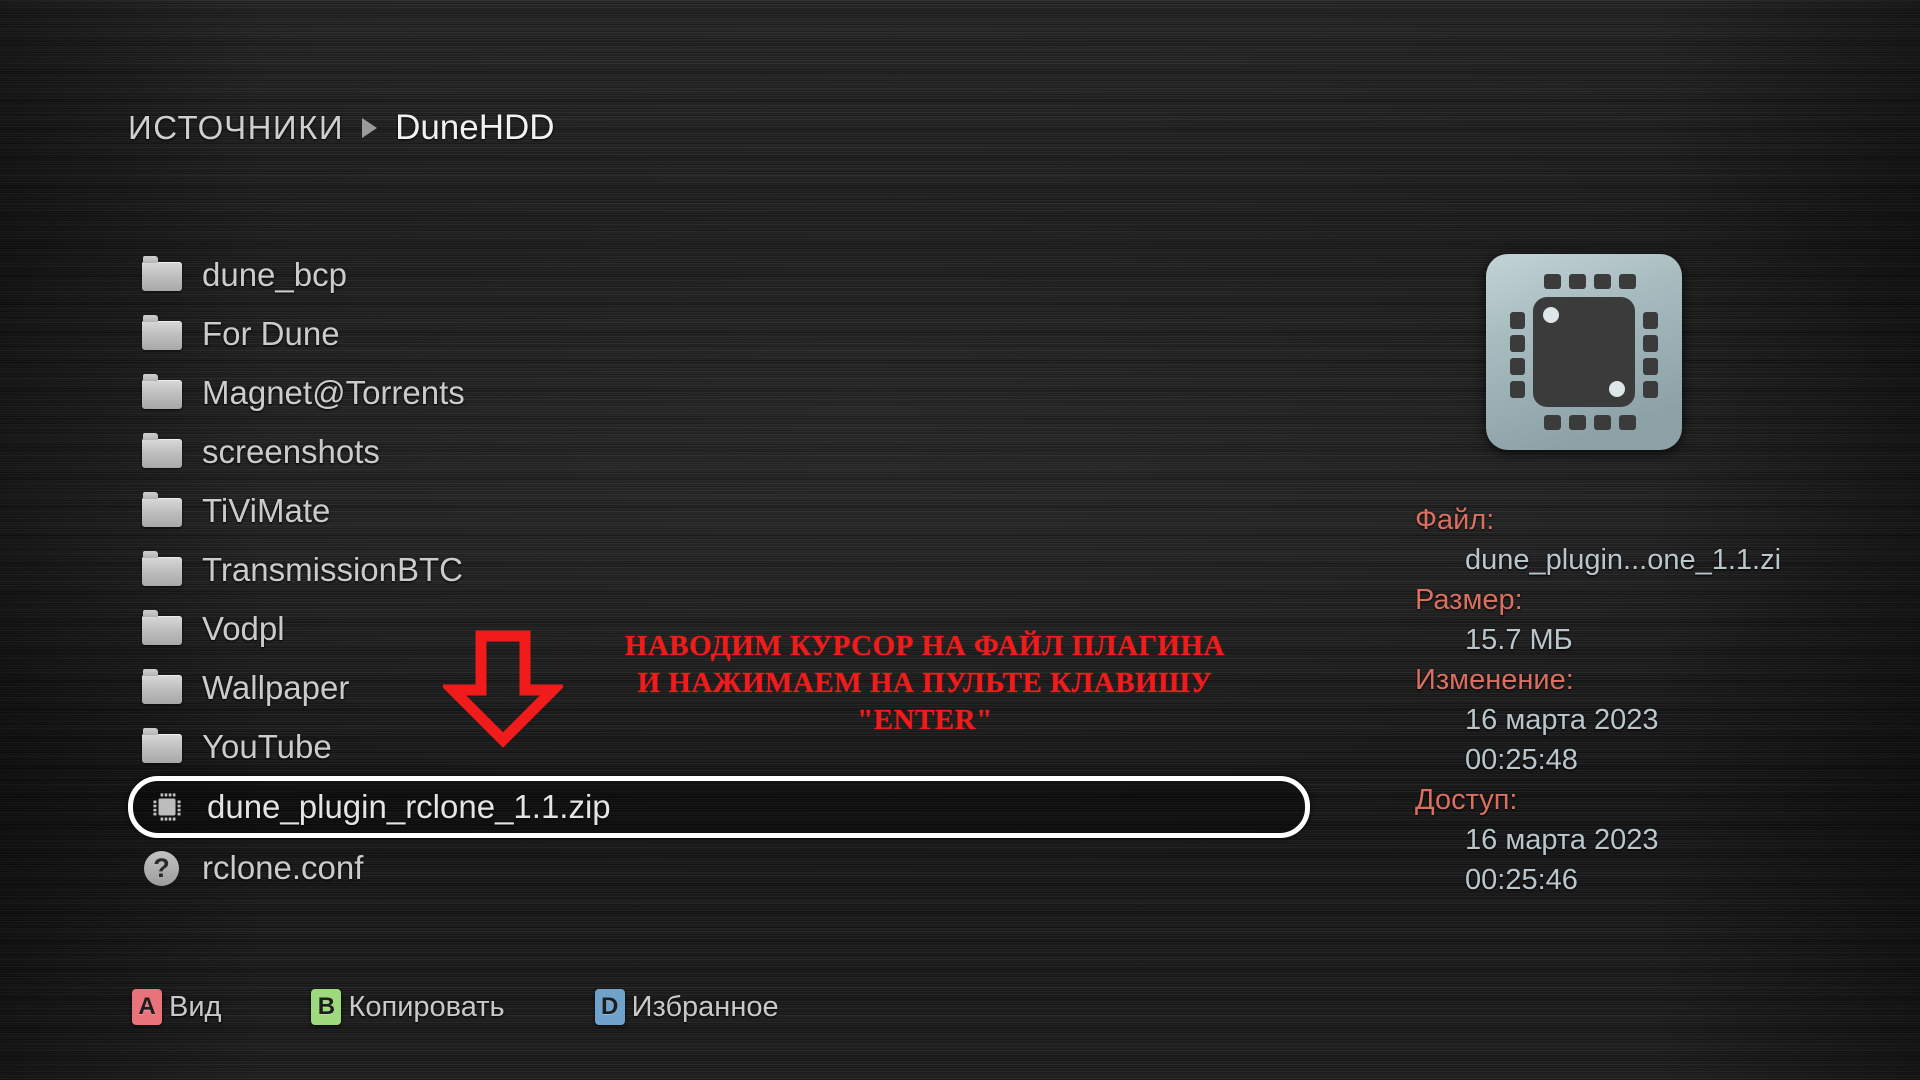 The height and width of the screenshot is (1080, 1920). Describe the element at coordinates (1623, 560) in the screenshot. I see `info-value: dune_plugin...one_1.1.zi` at that location.